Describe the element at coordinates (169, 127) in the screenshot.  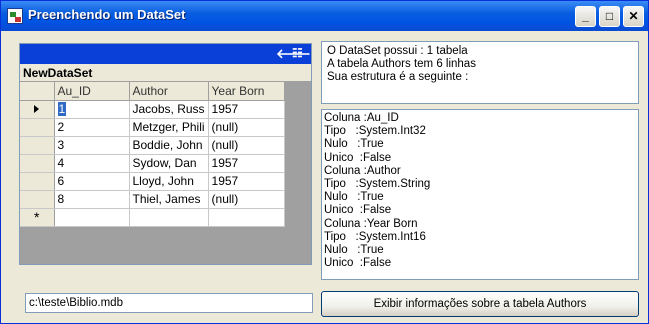
I see `cell-author: Metzger, Phili` at that location.